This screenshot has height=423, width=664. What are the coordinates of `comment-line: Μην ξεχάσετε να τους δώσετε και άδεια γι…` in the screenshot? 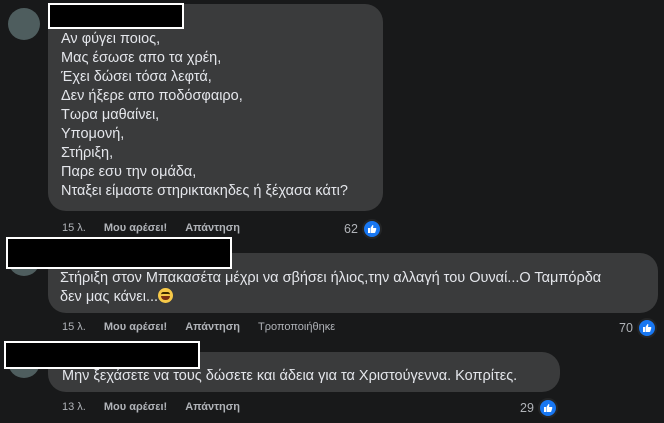 It's located at (290, 376).